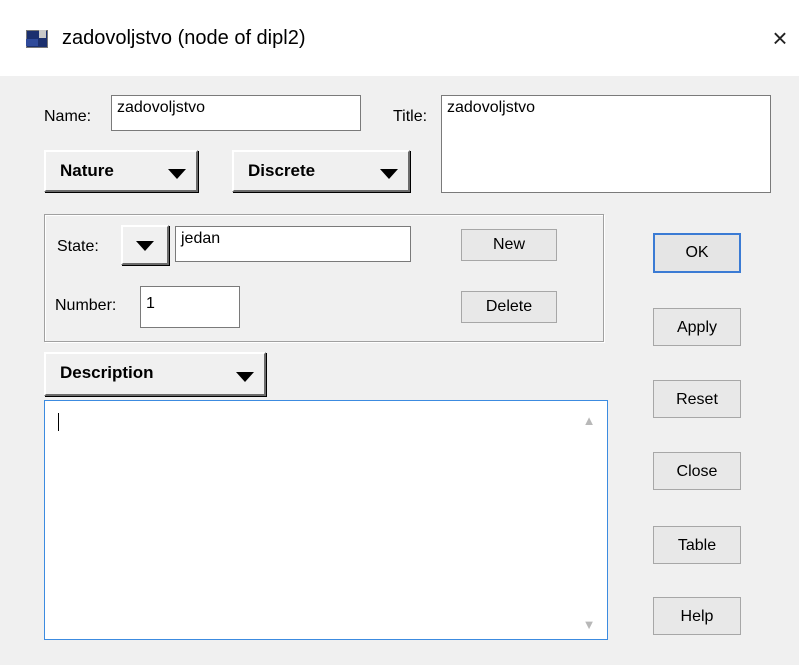 This screenshot has width=800, height=666. I want to click on name-field: zadovoljstvo, so click(236, 113).